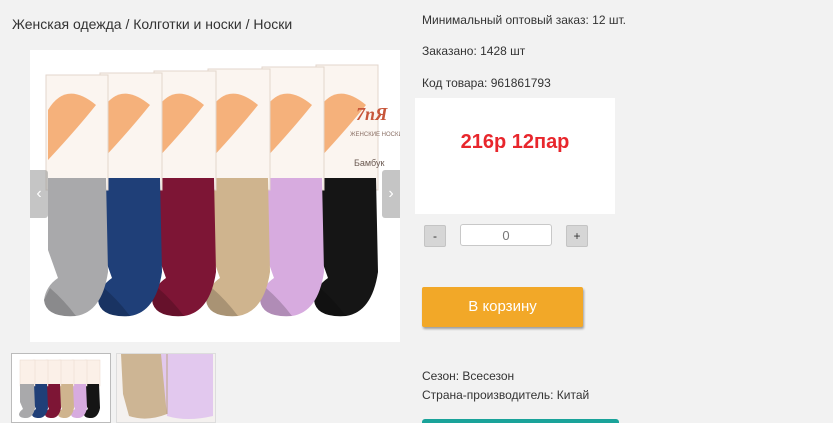 The height and width of the screenshot is (423, 833). I want to click on country-text: Страна-производитель: Китай, so click(506, 395).